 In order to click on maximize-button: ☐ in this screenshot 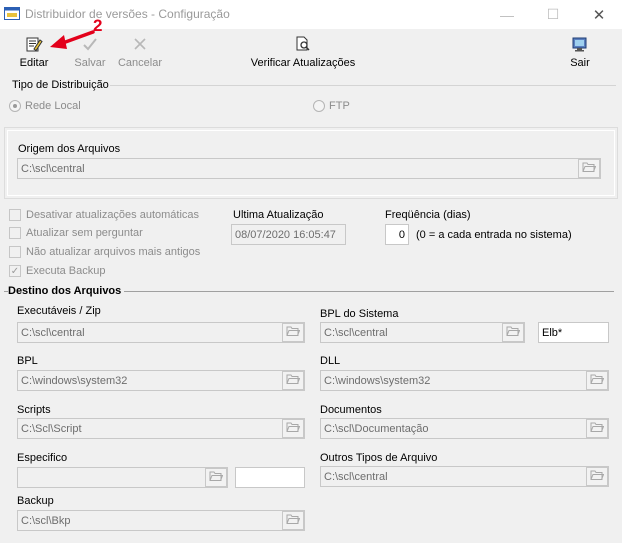, I will do `click(553, 14)`.